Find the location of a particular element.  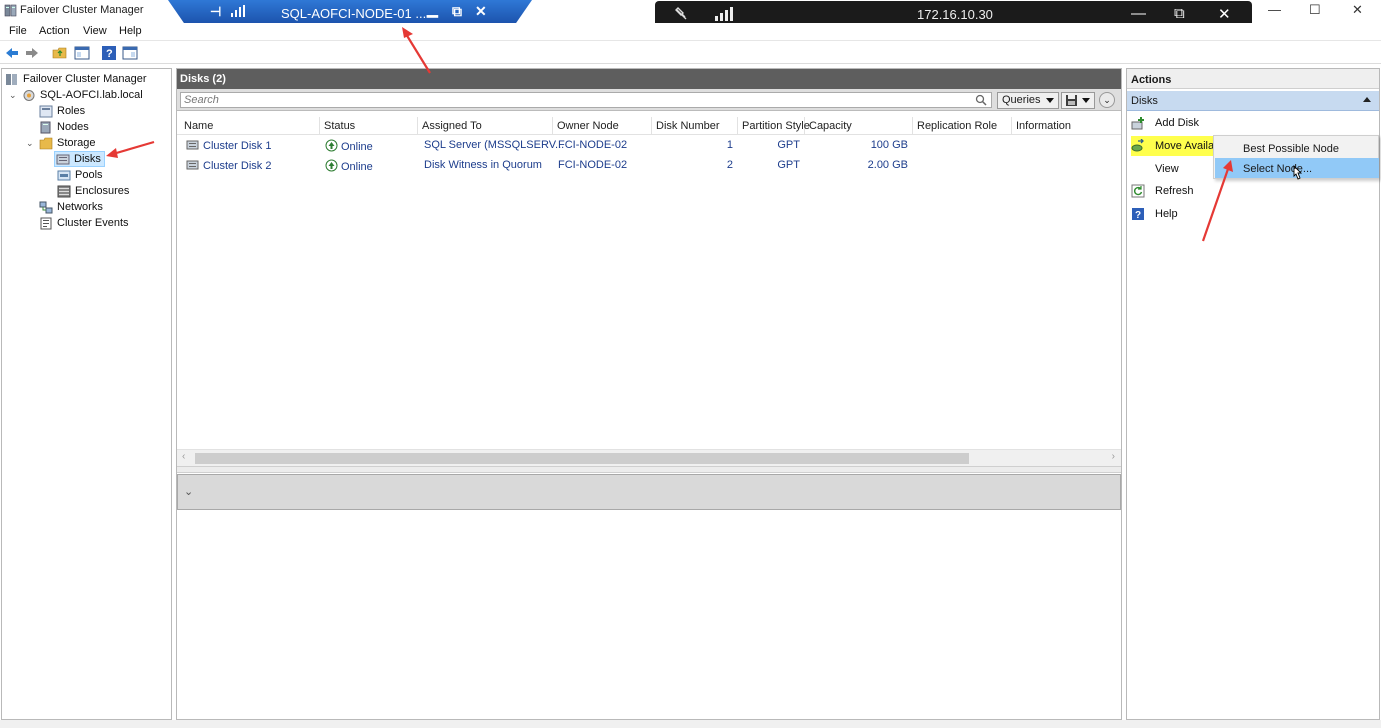

column-header-disk-number: Disk Number is located at coordinates (695, 126).